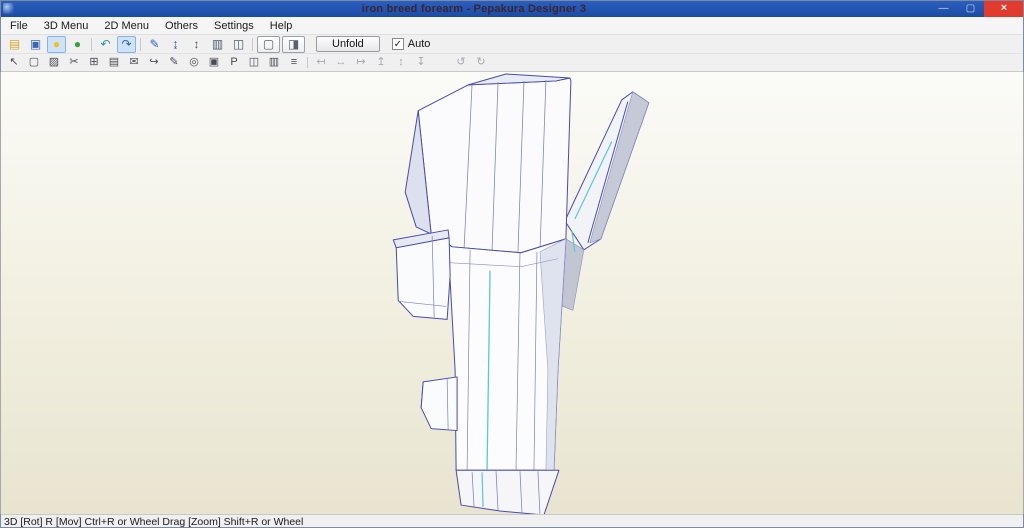 The image size is (1024, 528). Describe the element at coordinates (234, 62) in the screenshot. I see `part-number-icon: P` at that location.